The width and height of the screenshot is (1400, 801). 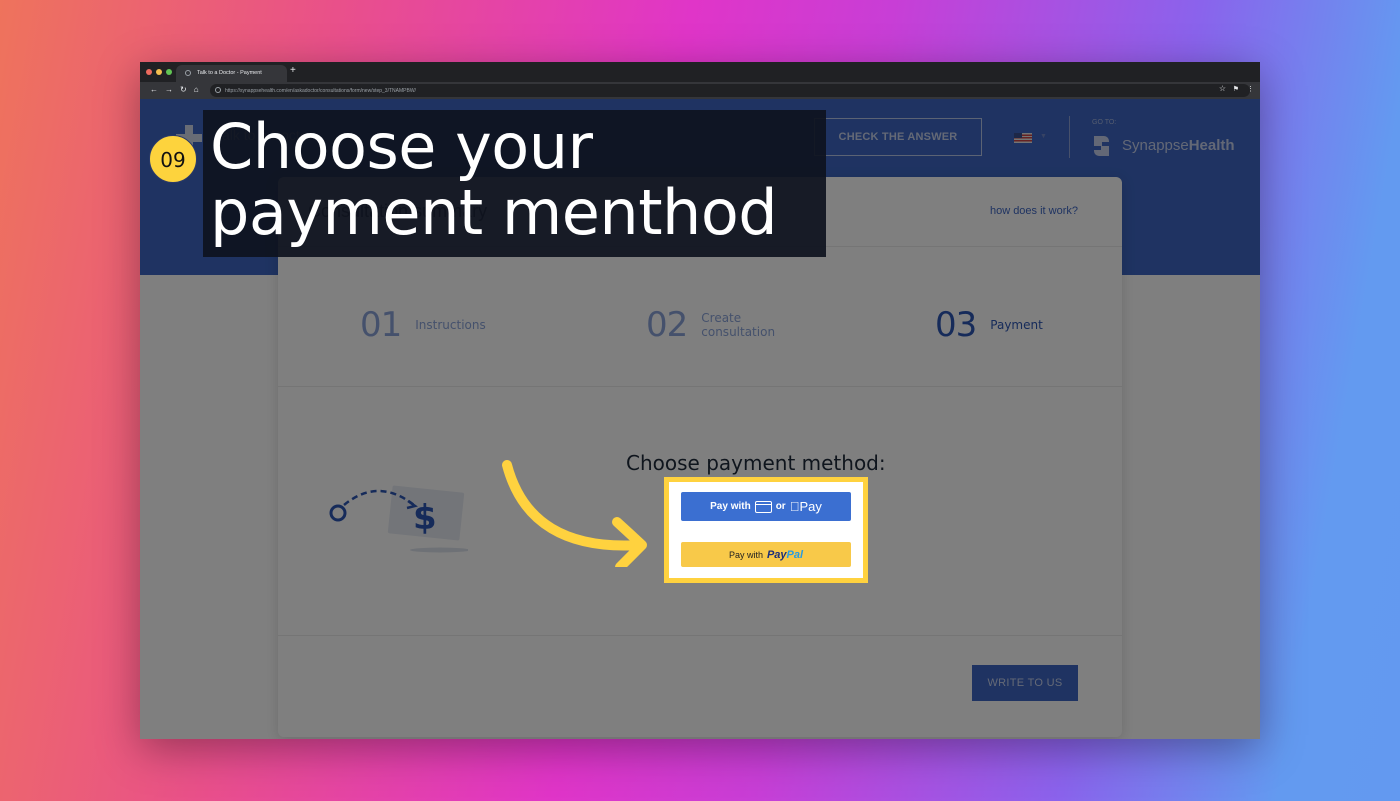 I want to click on pay-with-card-or-applepay-button: Pay with or Pay, so click(x=766, y=506).